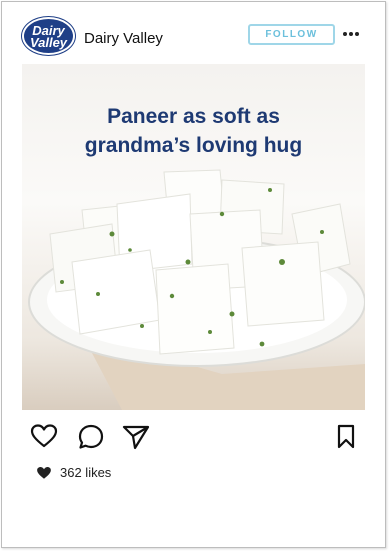 The height and width of the screenshot is (551, 389). Describe the element at coordinates (346, 437) in the screenshot. I see `bookmark-icon` at that location.